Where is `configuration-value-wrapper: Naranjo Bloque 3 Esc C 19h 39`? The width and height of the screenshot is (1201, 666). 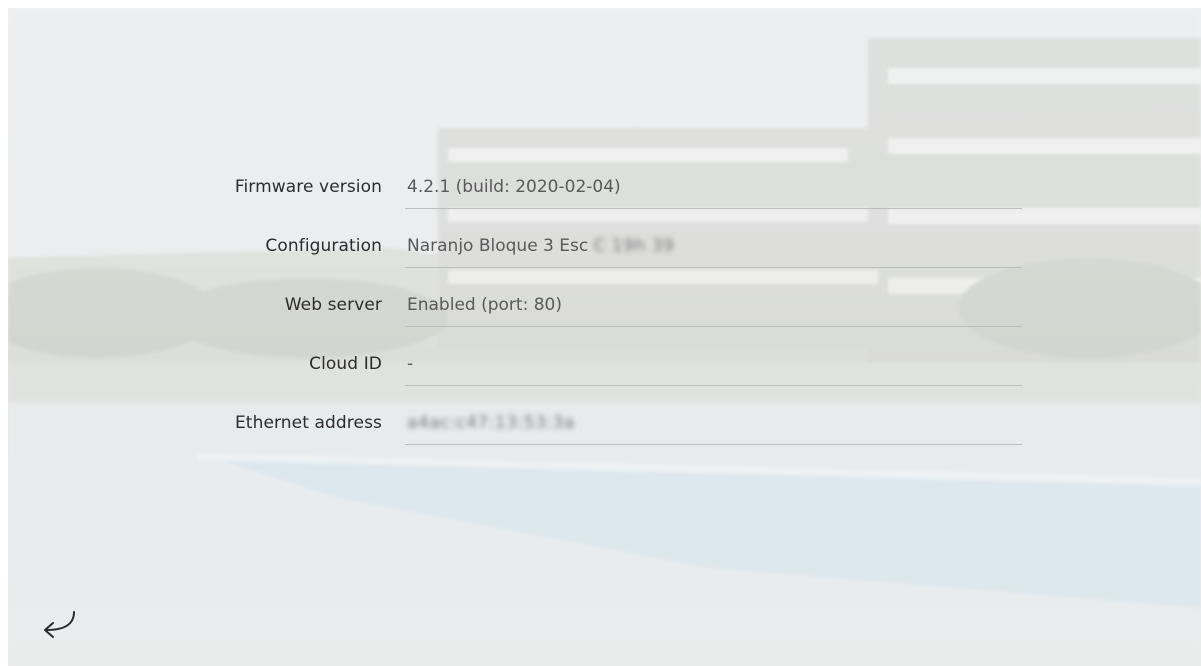 configuration-value-wrapper: Naranjo Bloque 3 Esc C 19h 39 is located at coordinates (540, 246).